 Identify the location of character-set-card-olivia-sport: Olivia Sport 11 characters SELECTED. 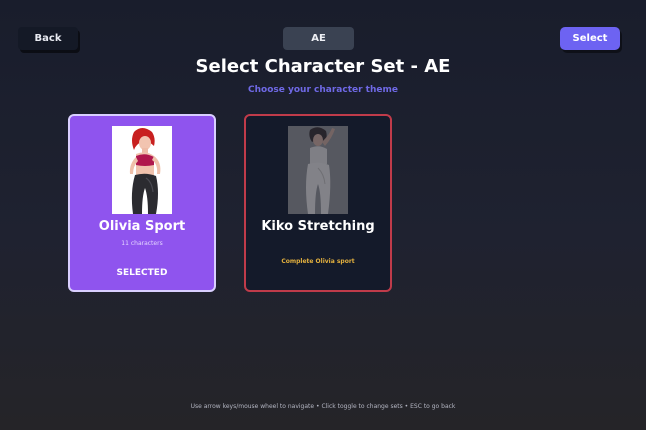
(142, 203).